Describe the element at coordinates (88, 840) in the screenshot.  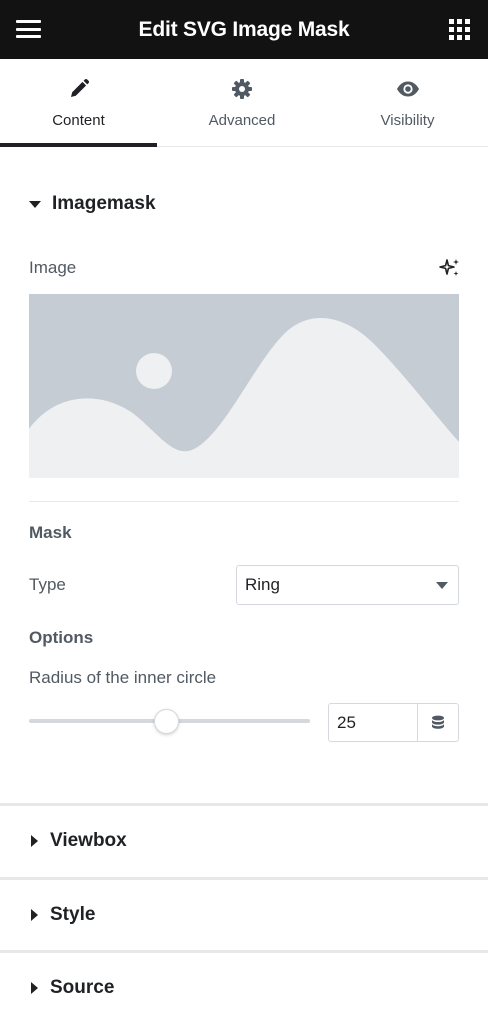
I see `section-viewbox-title: Viewbox` at that location.